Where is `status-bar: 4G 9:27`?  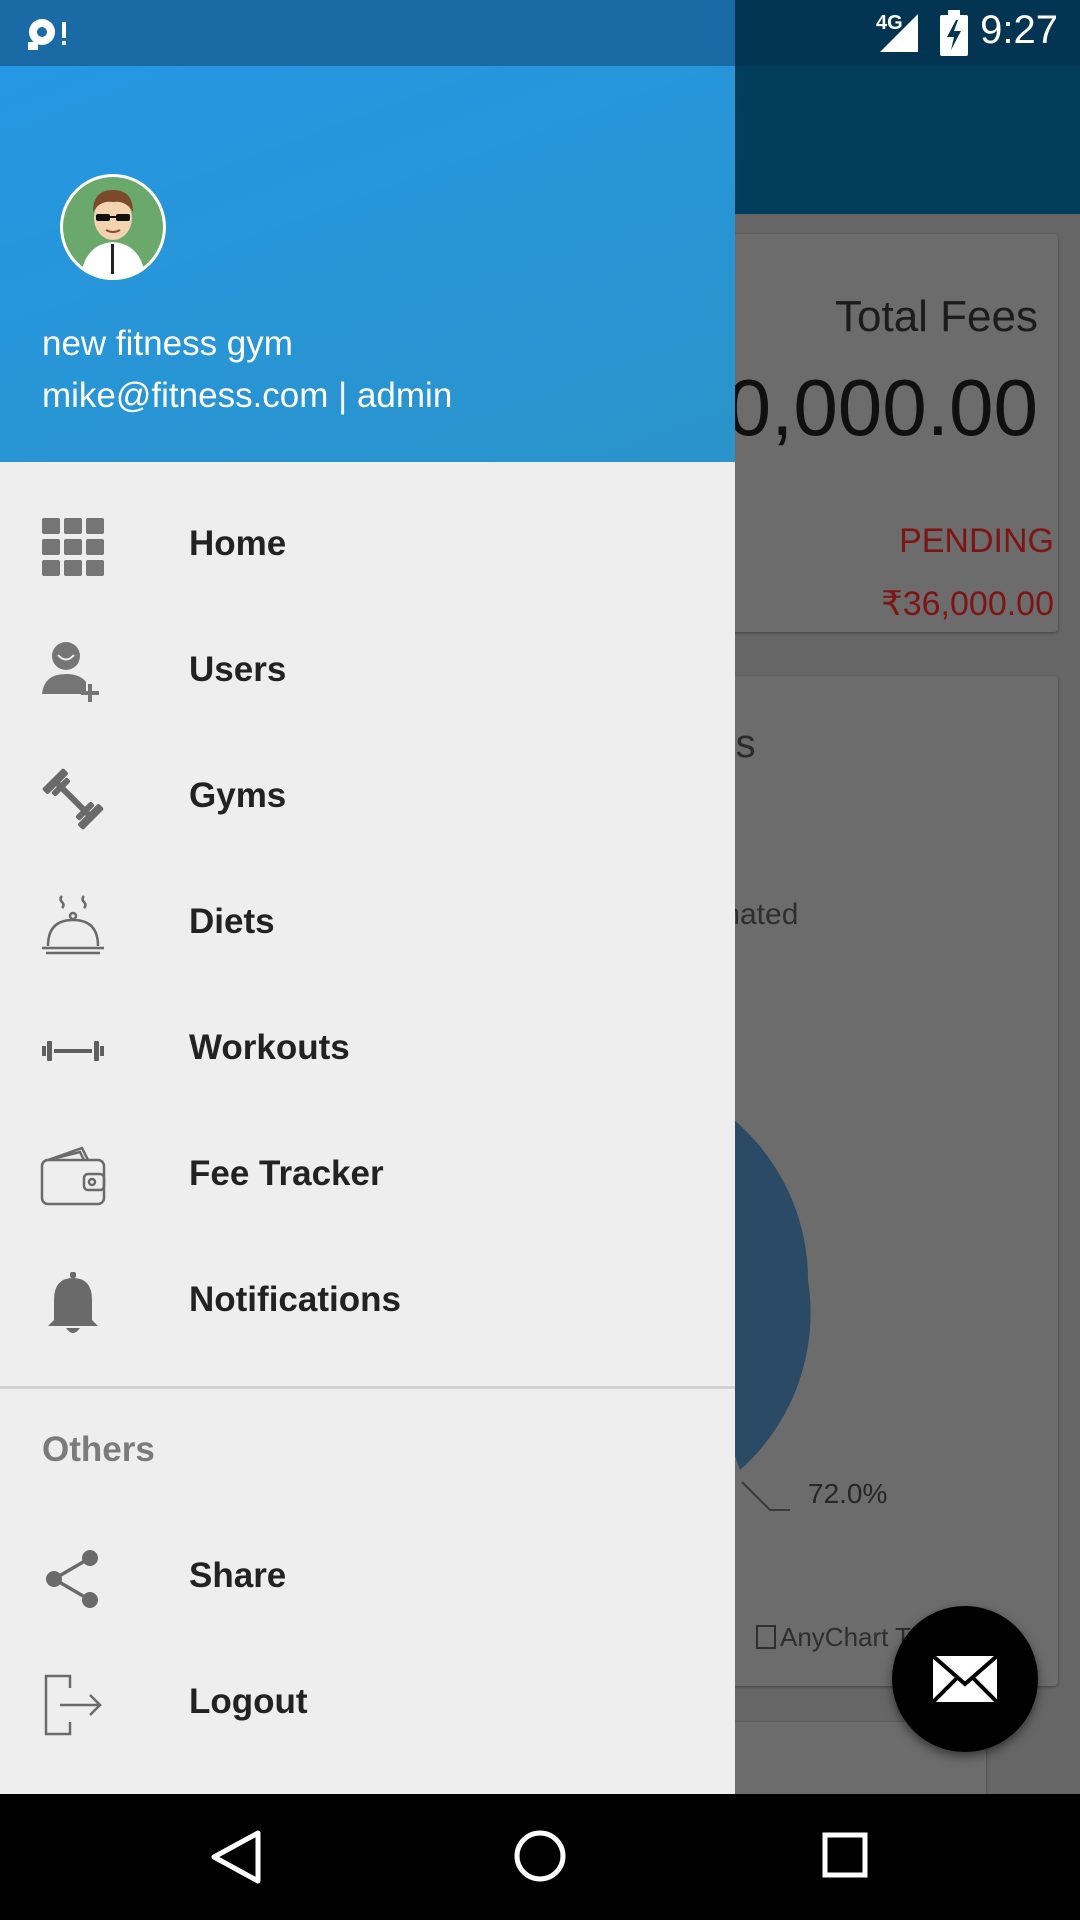
status-bar: 4G 9:27 is located at coordinates (540, 33).